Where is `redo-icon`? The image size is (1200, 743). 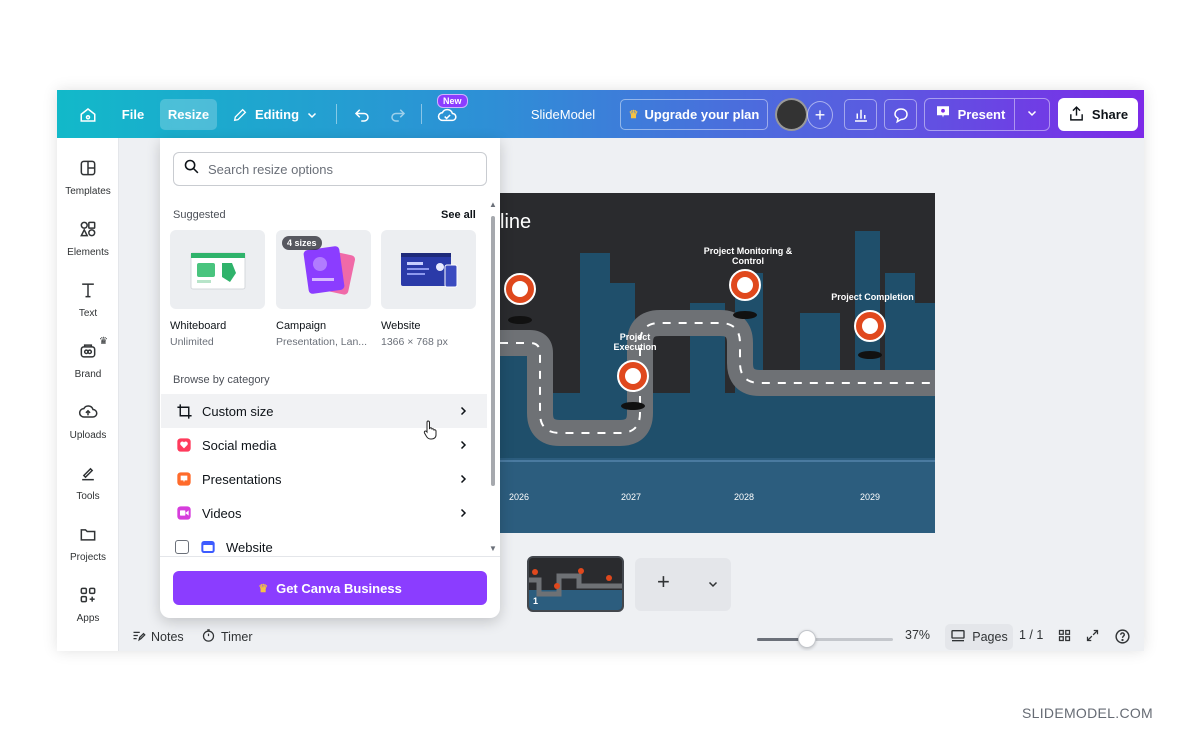
redo-icon is located at coordinates (398, 115).